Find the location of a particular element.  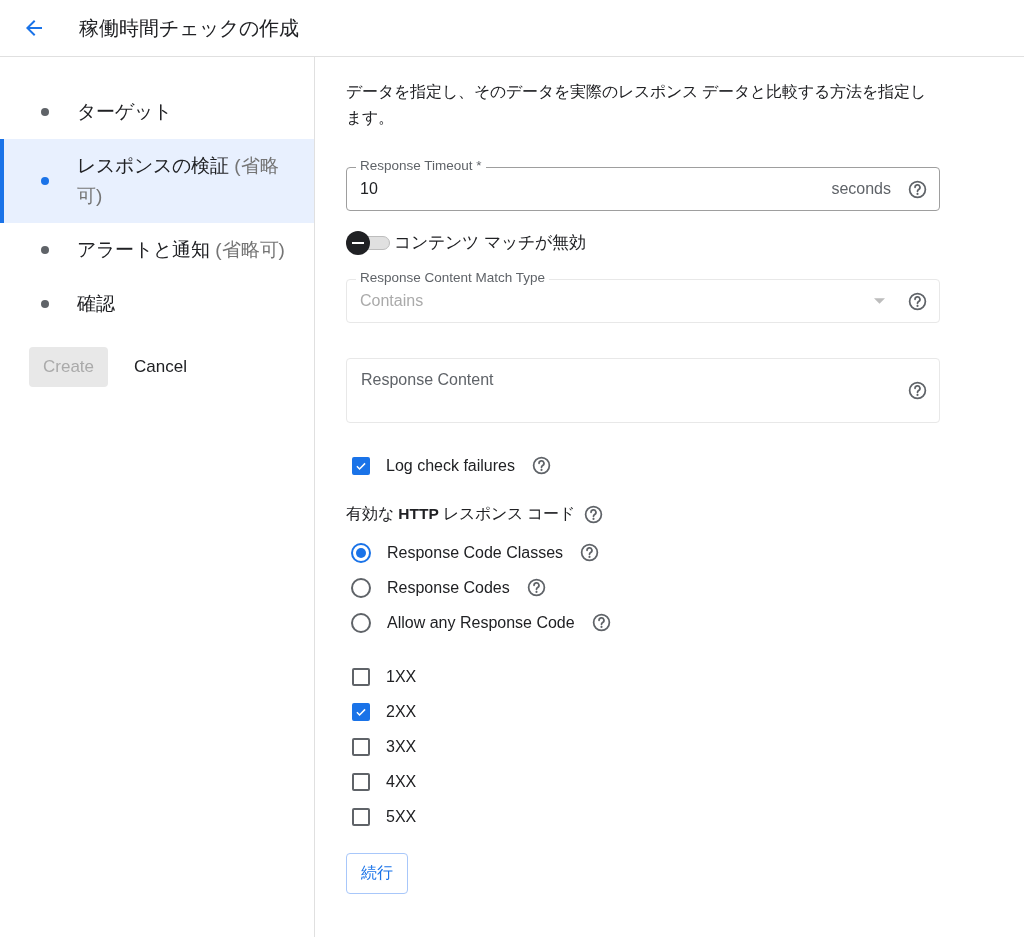

step-item: レスポンスの検証 (省略可) is located at coordinates (157, 181).